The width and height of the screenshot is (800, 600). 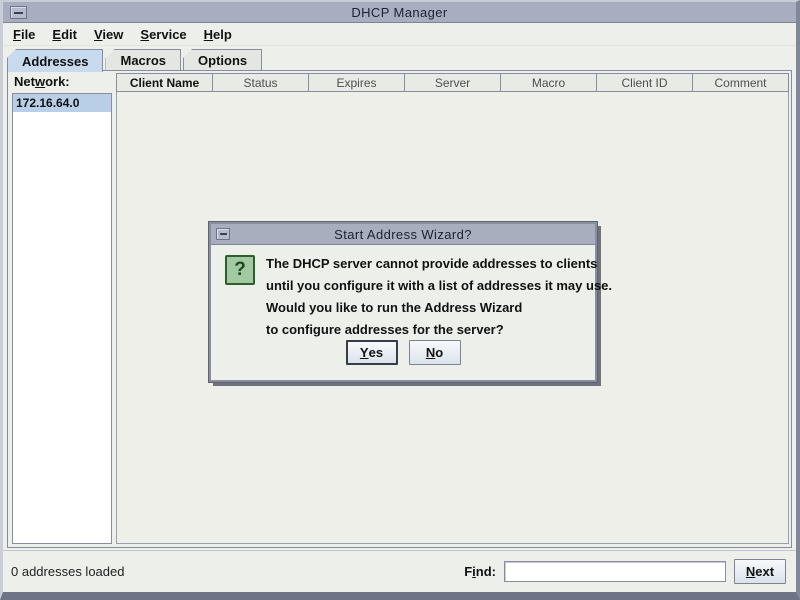 I want to click on window-title: DHCP Manager, so click(x=399, y=12).